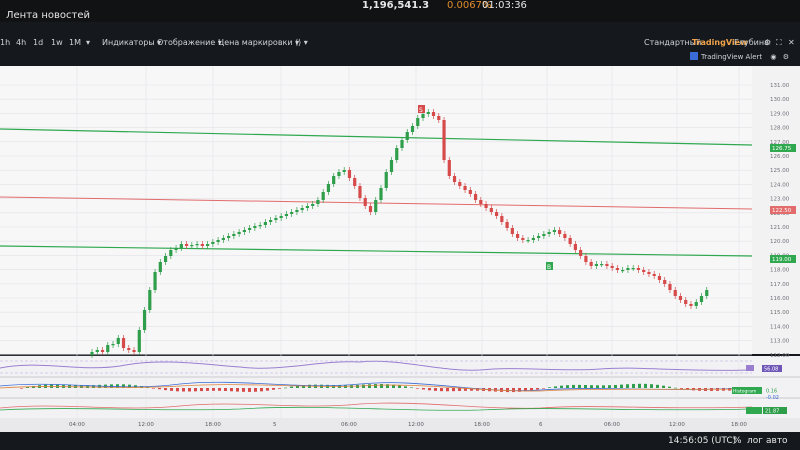 The height and width of the screenshot is (450, 800). What do you see at coordinates (782, 260) in the screenshot?
I see `level-tag-bottom-label: 119.00` at bounding box center [782, 260].